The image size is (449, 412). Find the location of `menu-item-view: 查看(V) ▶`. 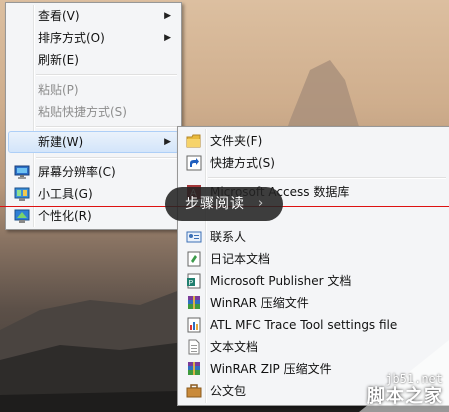

menu-item-view: 查看(V) ▶ is located at coordinates (93, 16).